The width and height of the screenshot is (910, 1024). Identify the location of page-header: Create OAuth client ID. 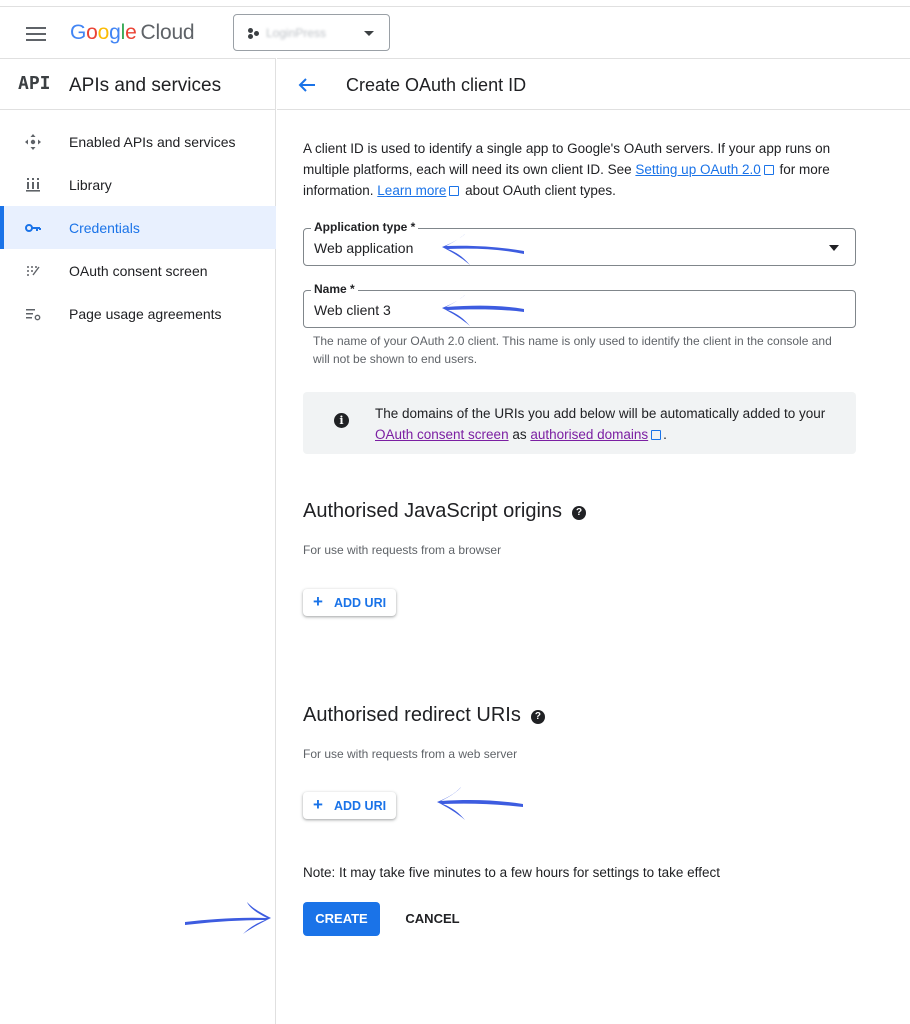
(593, 84).